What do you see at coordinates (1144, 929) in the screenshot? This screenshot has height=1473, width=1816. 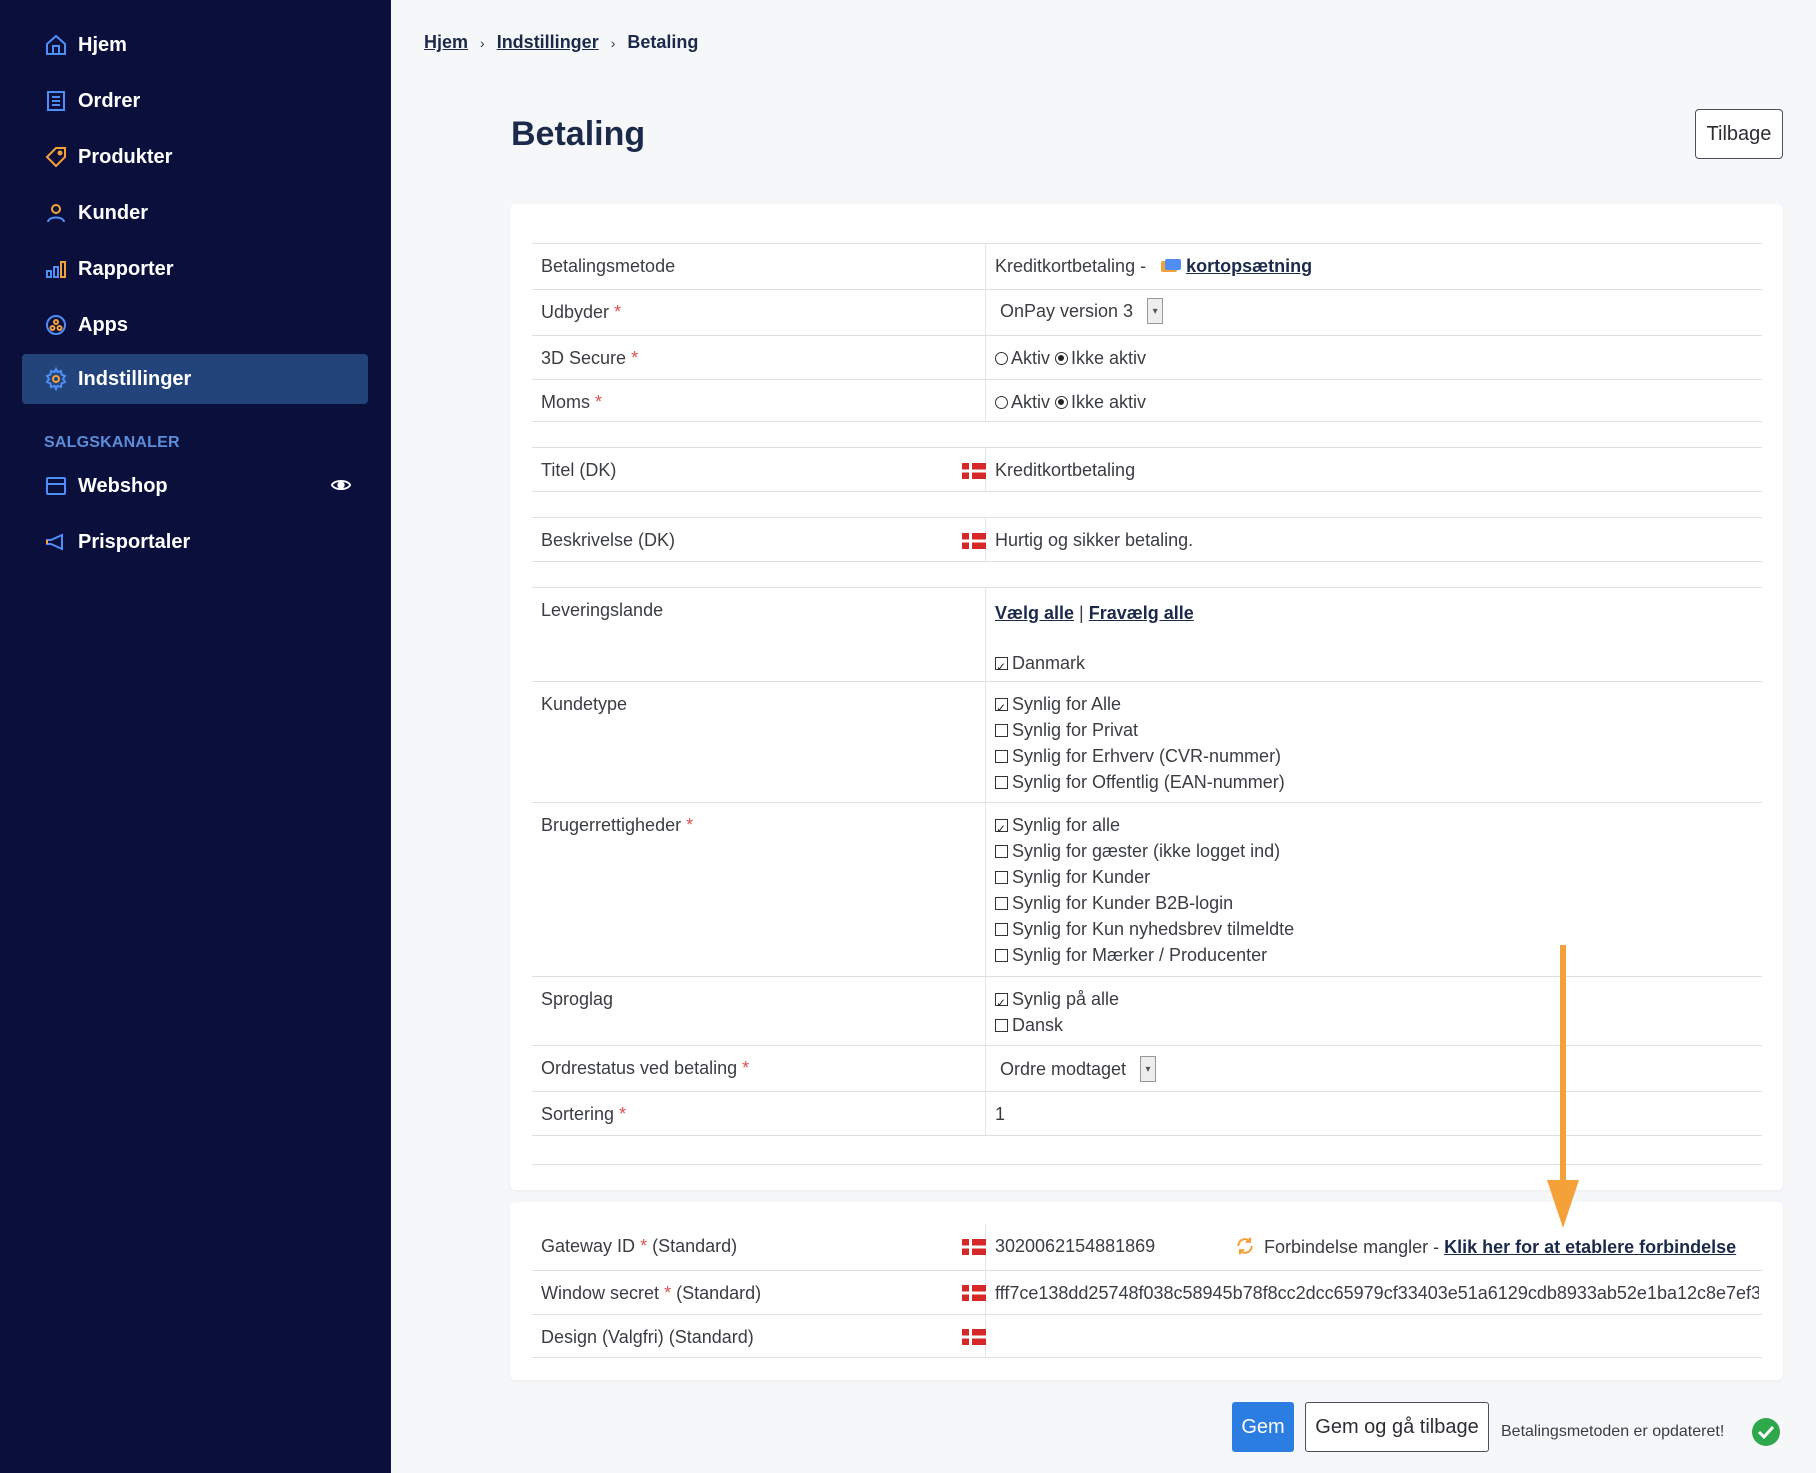 I see `checkbox-option: Synlig for Kun nyhedsbrev tilmeldte` at bounding box center [1144, 929].